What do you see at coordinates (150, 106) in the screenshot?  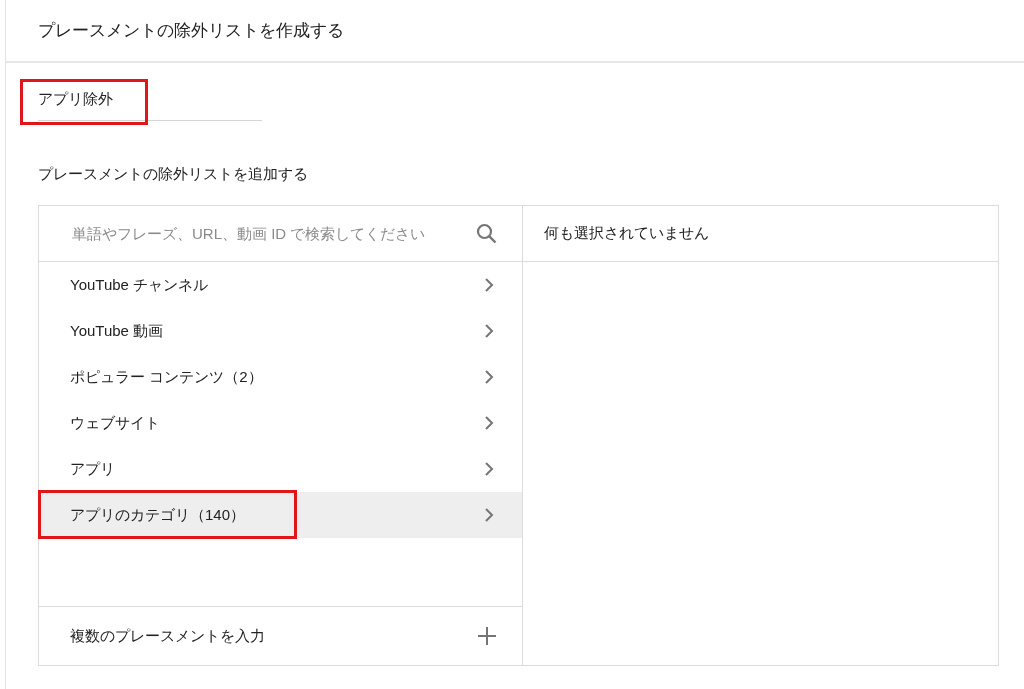 I see `list-name-field: アプリ除外` at bounding box center [150, 106].